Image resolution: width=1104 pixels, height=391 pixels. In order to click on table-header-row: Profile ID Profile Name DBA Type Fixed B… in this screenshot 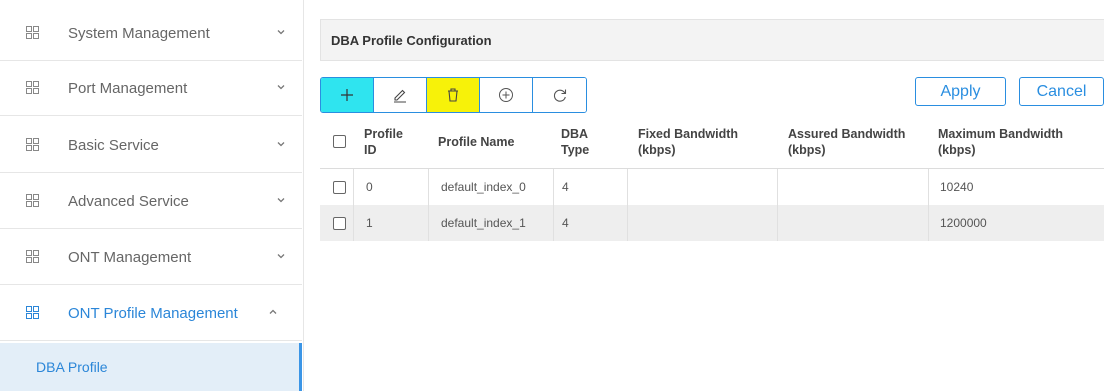, I will do `click(712, 141)`.